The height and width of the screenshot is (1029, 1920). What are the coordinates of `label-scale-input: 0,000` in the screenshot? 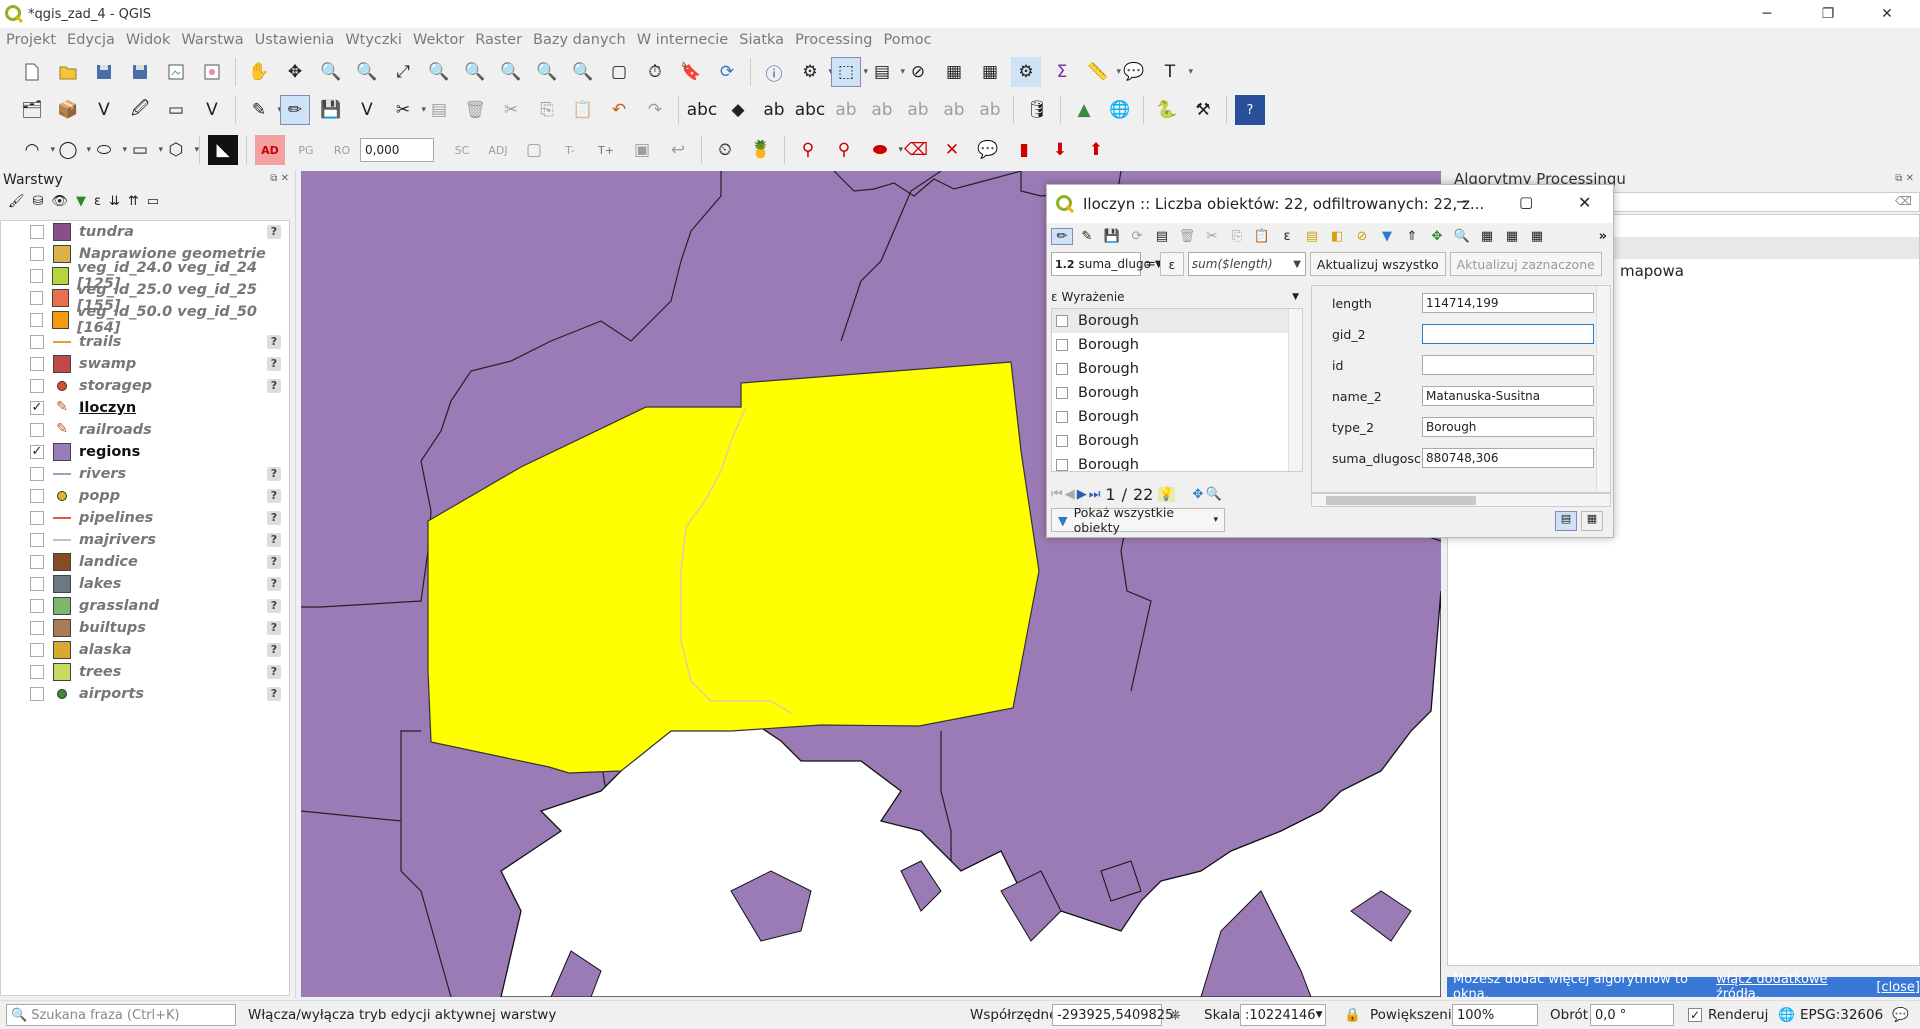 It's located at (397, 150).